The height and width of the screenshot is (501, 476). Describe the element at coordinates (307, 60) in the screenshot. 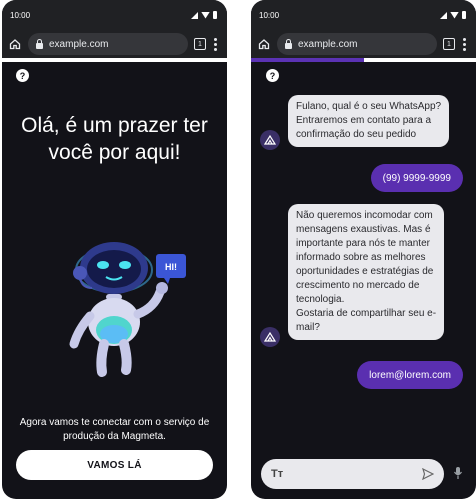

I see `chat-progress-fill` at that location.